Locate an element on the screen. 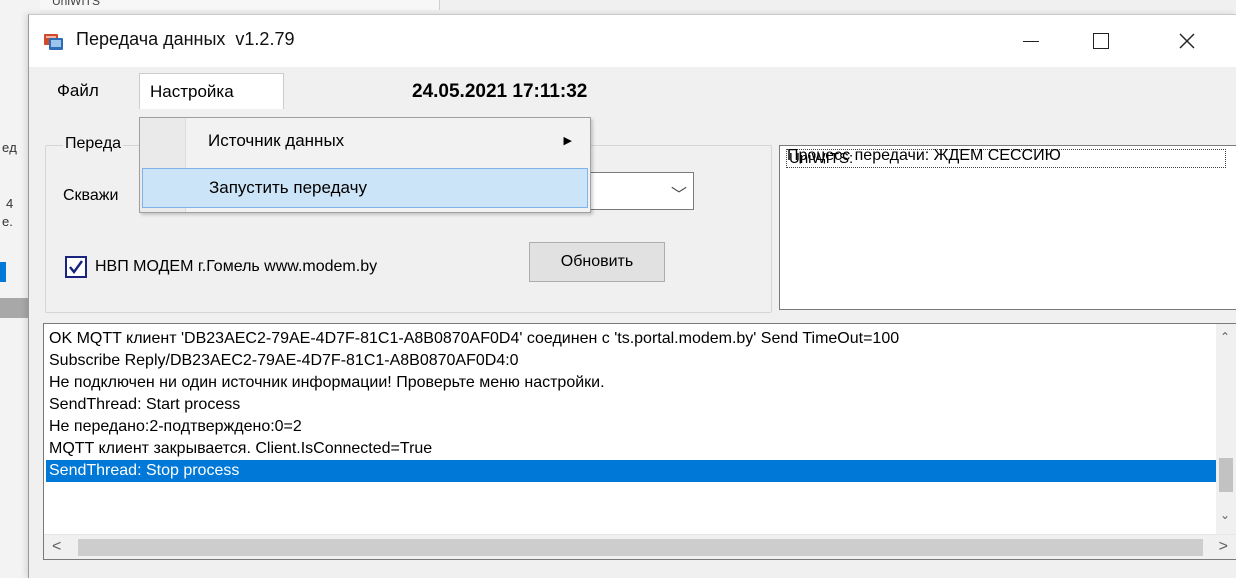 The image size is (1236, 578). company-label: НВП МОДЕМ г.Гомель www.modem.by is located at coordinates (236, 266).